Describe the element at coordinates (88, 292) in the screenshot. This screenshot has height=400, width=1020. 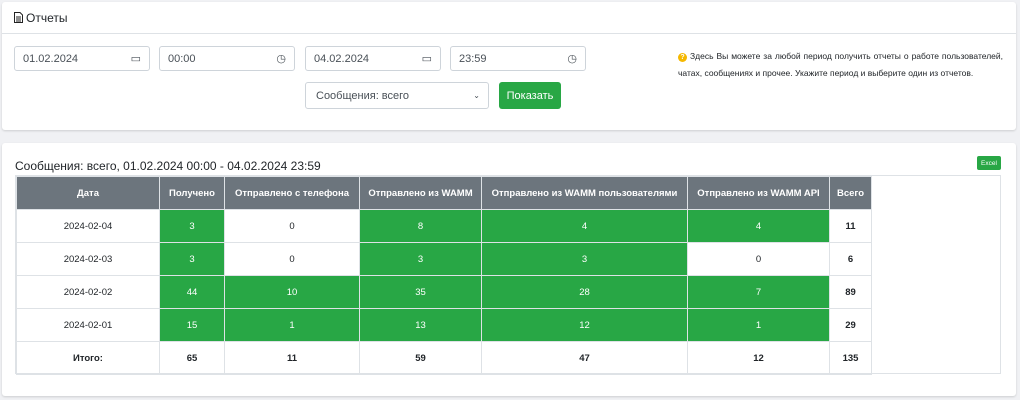
I see `table-cell: 2024-02-02` at that location.